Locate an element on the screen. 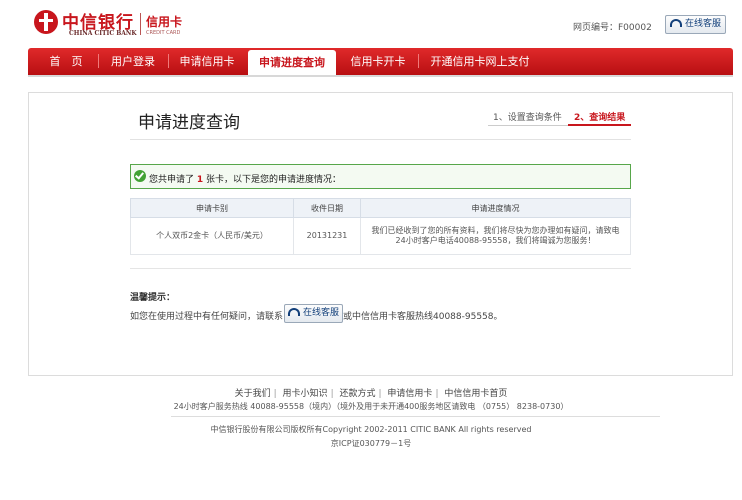 The width and height of the screenshot is (742, 500). footer-link-home: 中信信用卡首页 is located at coordinates (475, 394).